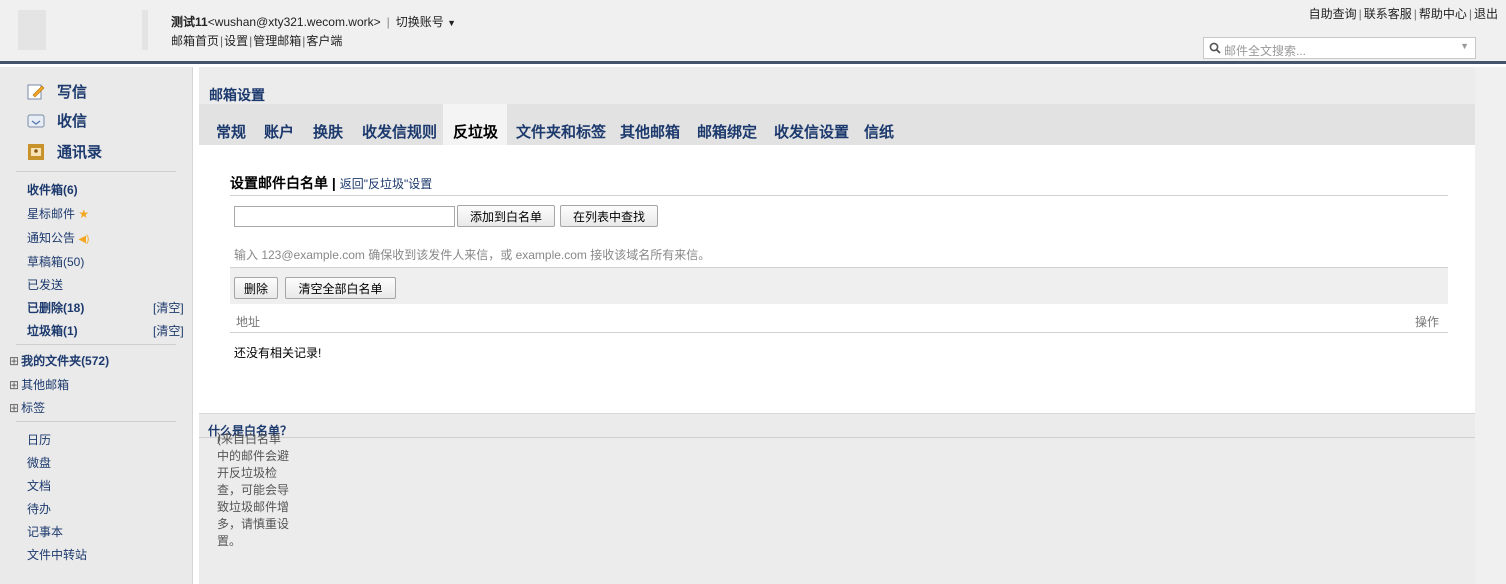  What do you see at coordinates (64, 151) in the screenshot?
I see `contacts-button: 通讯录` at bounding box center [64, 151].